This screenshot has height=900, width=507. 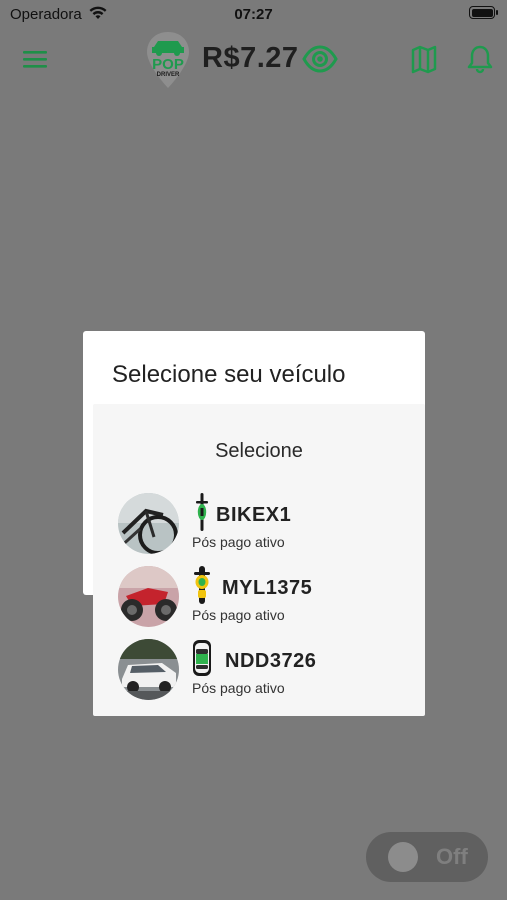 What do you see at coordinates (35, 59) in the screenshot?
I see `hamburger-menu-icon` at bounding box center [35, 59].